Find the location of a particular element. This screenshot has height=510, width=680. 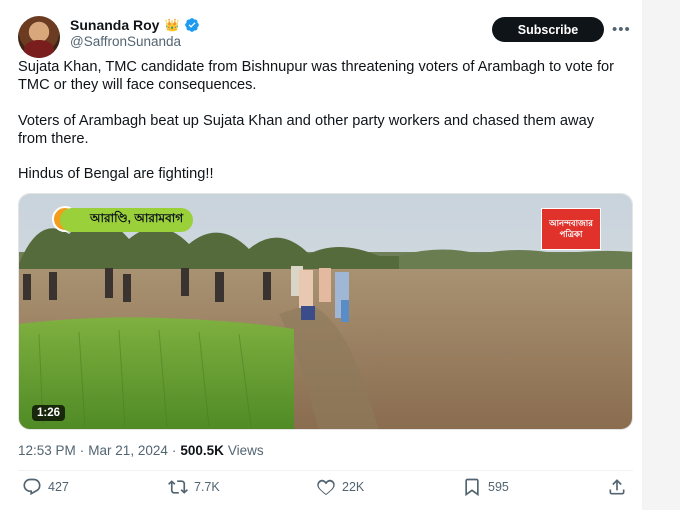

verified-badge-icon is located at coordinates (192, 25).